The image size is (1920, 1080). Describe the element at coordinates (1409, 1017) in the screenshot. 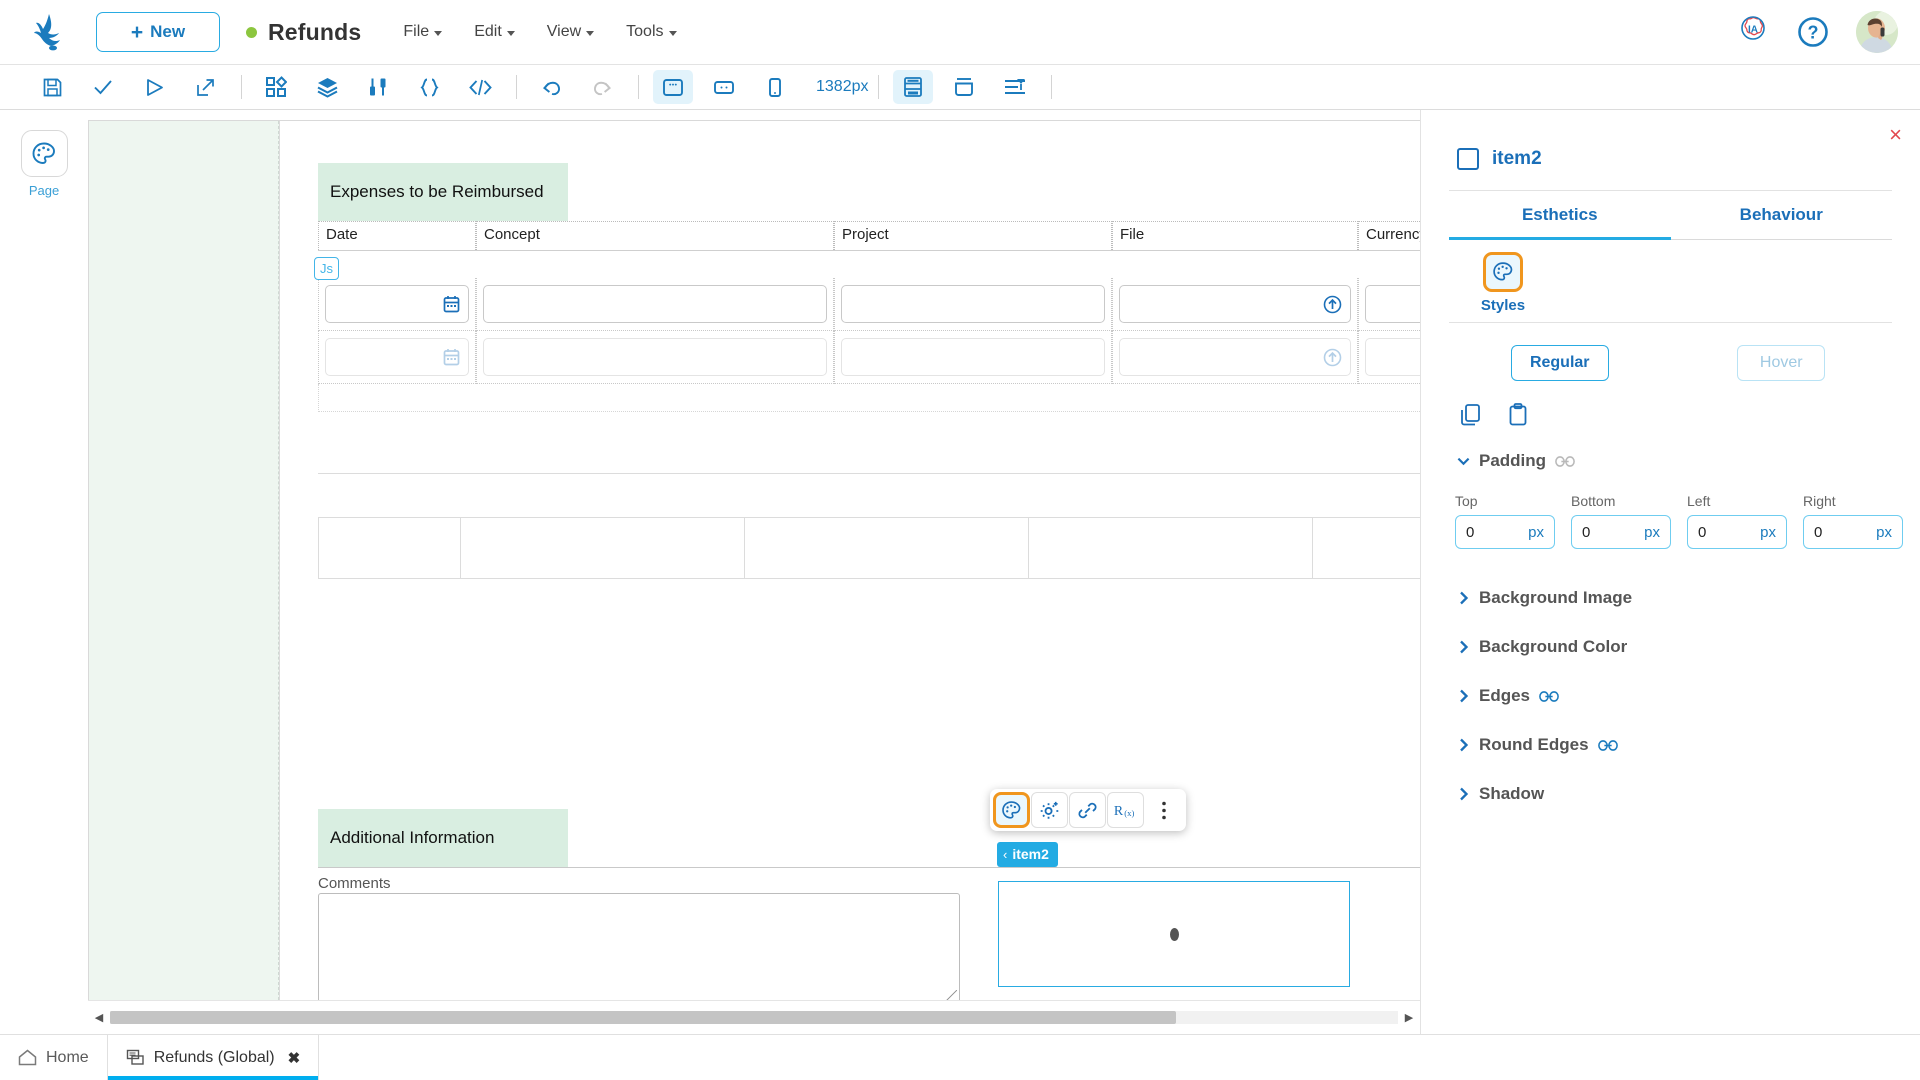

I see `scroll-right-arrow-icon: ▶` at that location.